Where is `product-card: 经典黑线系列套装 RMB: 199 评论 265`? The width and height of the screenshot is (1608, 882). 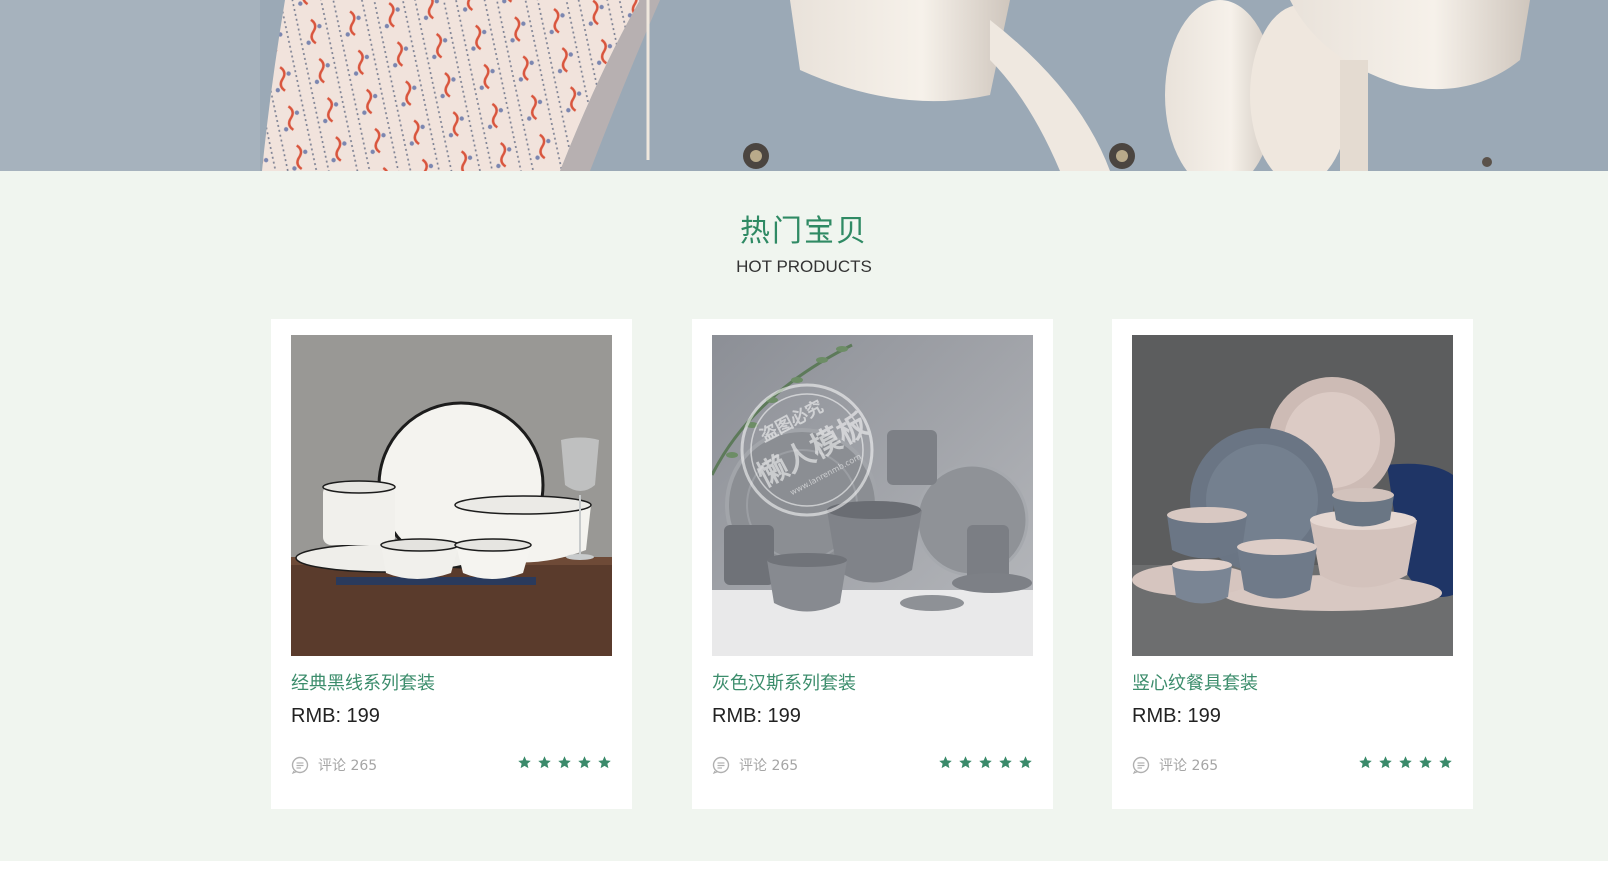
product-card: 经典黑线系列套装 RMB: 199 评论 265 is located at coordinates (451, 564).